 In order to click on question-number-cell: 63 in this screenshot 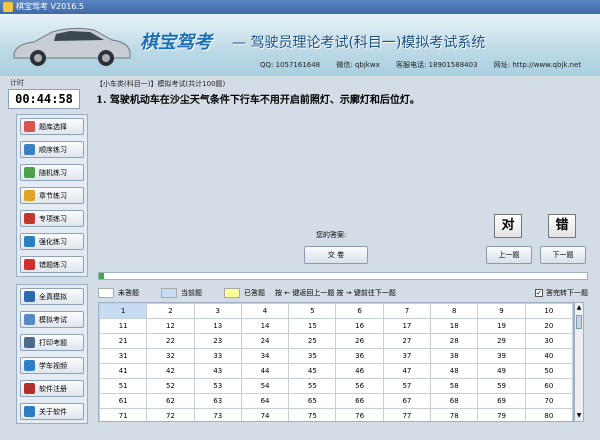, I will do `click(217, 401)`.